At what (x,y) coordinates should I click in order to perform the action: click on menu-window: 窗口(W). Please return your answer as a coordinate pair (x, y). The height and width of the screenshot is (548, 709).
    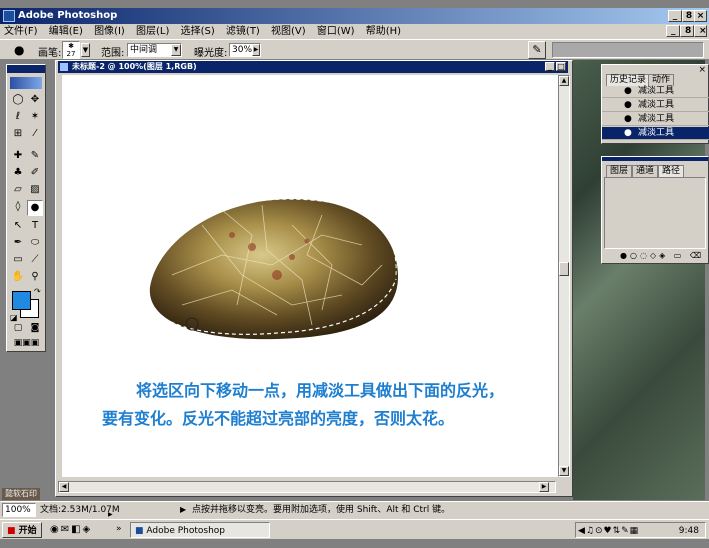
    Looking at the image, I should click on (336, 31).